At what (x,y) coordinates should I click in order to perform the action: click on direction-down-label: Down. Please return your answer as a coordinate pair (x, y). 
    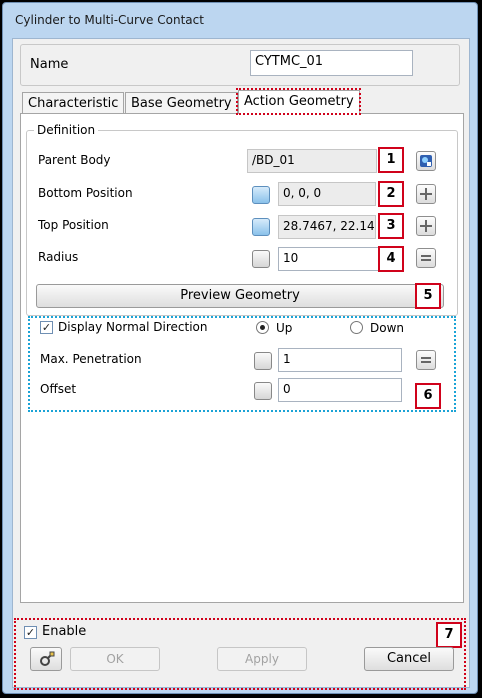
    Looking at the image, I should click on (387, 328).